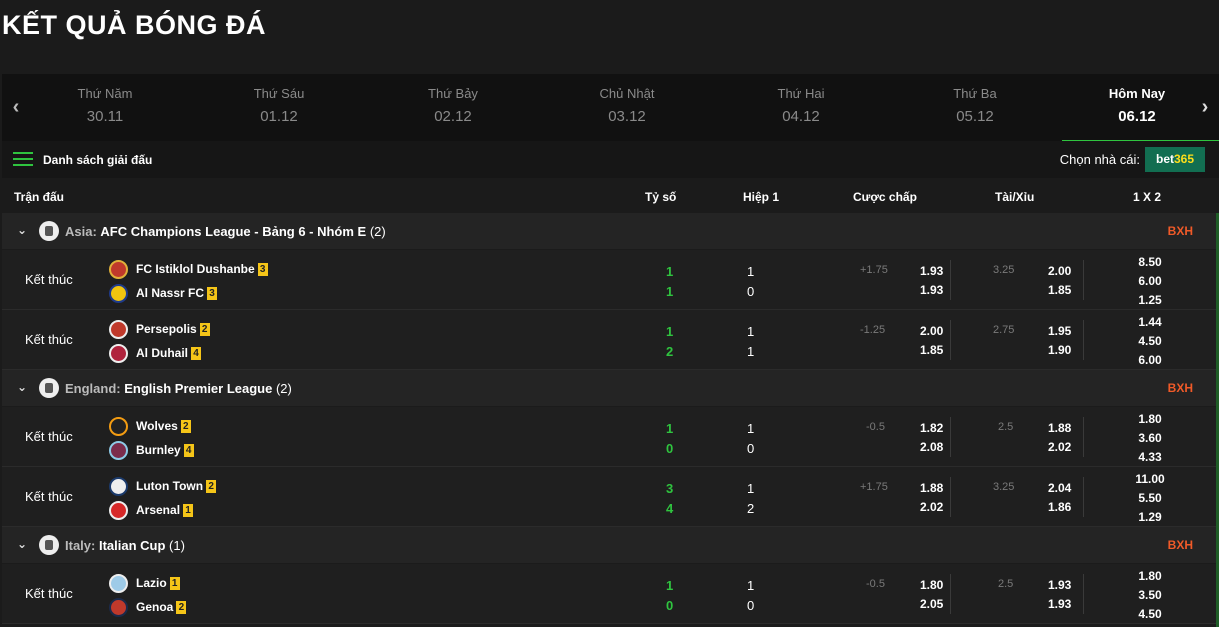 The width and height of the screenshot is (1219, 627). What do you see at coordinates (1150, 438) in the screenshot?
I see `odd-x: 3.60` at bounding box center [1150, 438].